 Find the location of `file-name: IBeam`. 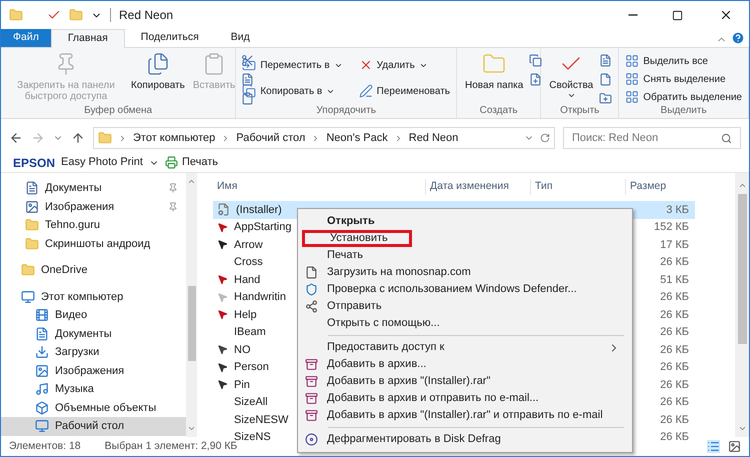

file-name: IBeam is located at coordinates (250, 332).